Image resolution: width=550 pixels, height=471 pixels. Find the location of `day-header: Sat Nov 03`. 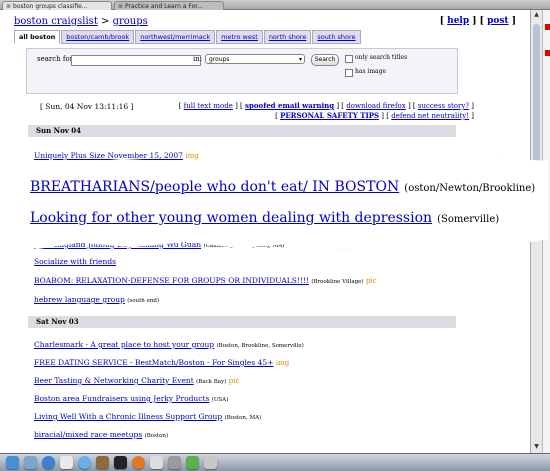

day-header: Sat Nov 03 is located at coordinates (242, 322).